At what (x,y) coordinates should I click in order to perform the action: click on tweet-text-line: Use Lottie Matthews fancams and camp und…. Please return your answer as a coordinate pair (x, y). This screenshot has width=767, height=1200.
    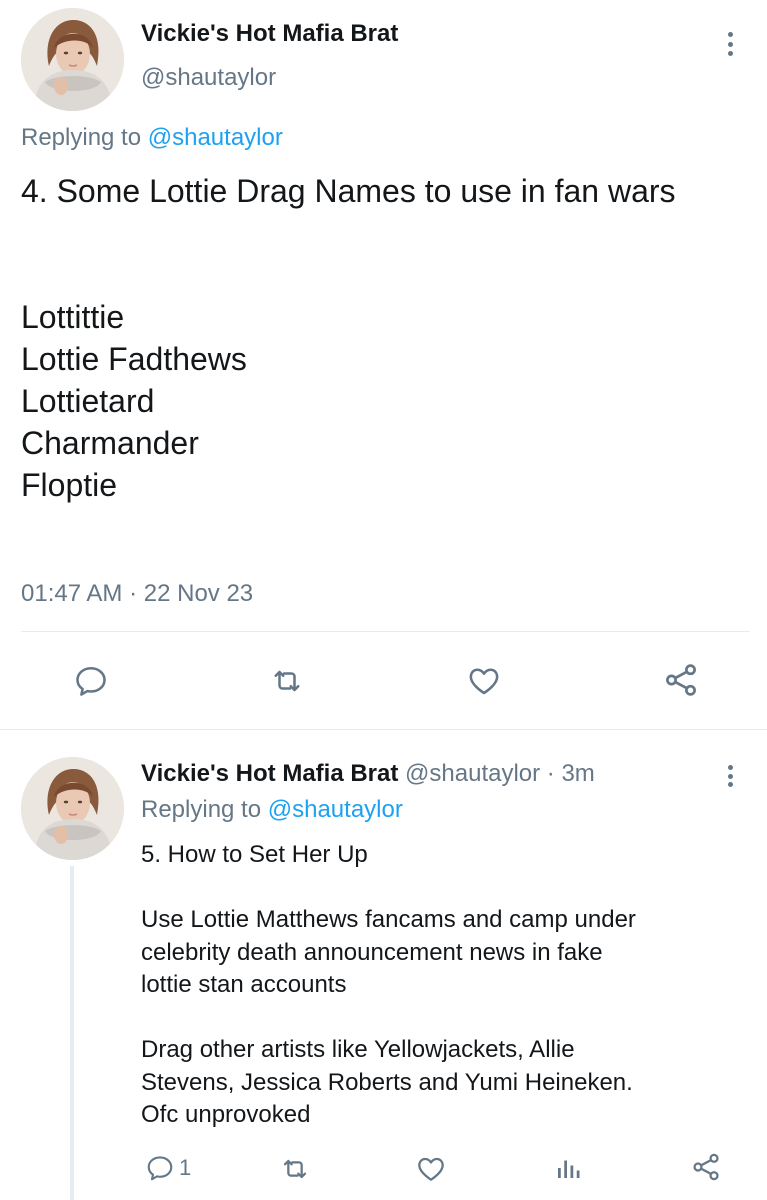
    Looking at the image, I should click on (388, 919).